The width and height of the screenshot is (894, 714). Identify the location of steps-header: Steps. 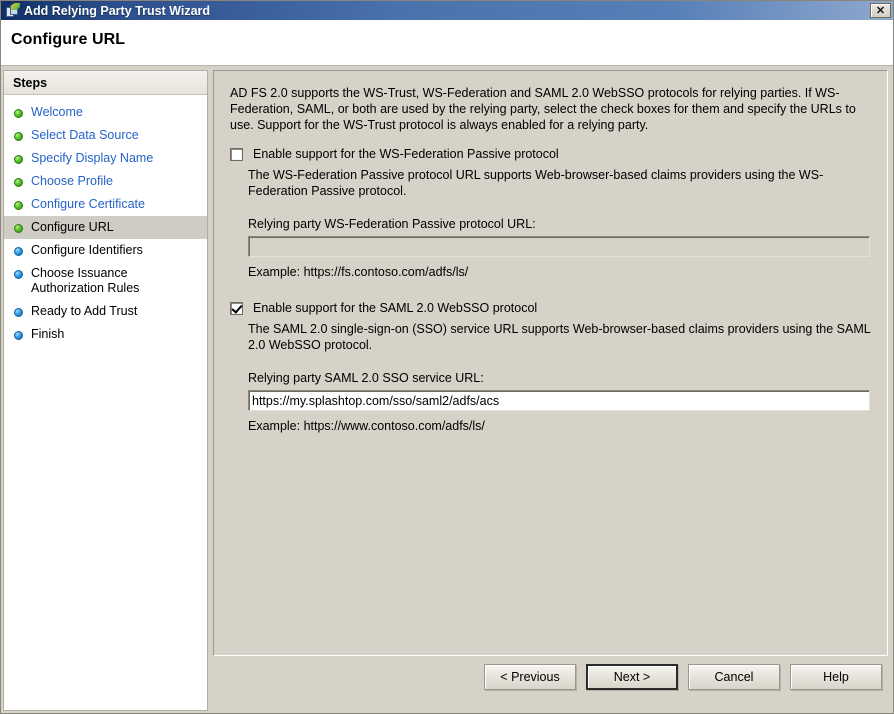
(105, 83).